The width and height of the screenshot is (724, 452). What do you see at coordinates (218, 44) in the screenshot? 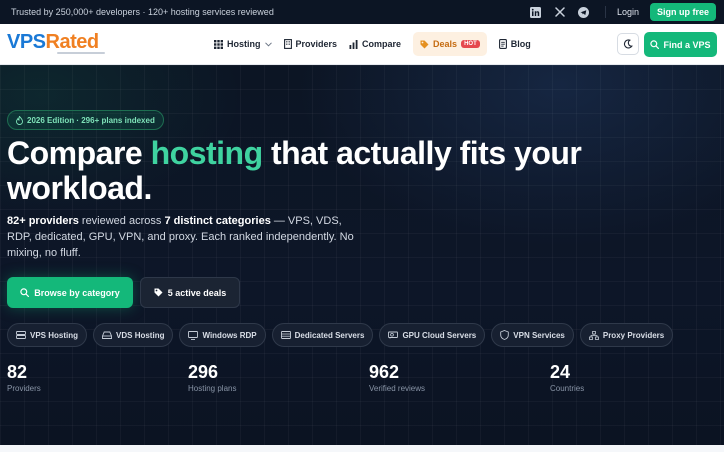
I see `grid-icon` at bounding box center [218, 44].